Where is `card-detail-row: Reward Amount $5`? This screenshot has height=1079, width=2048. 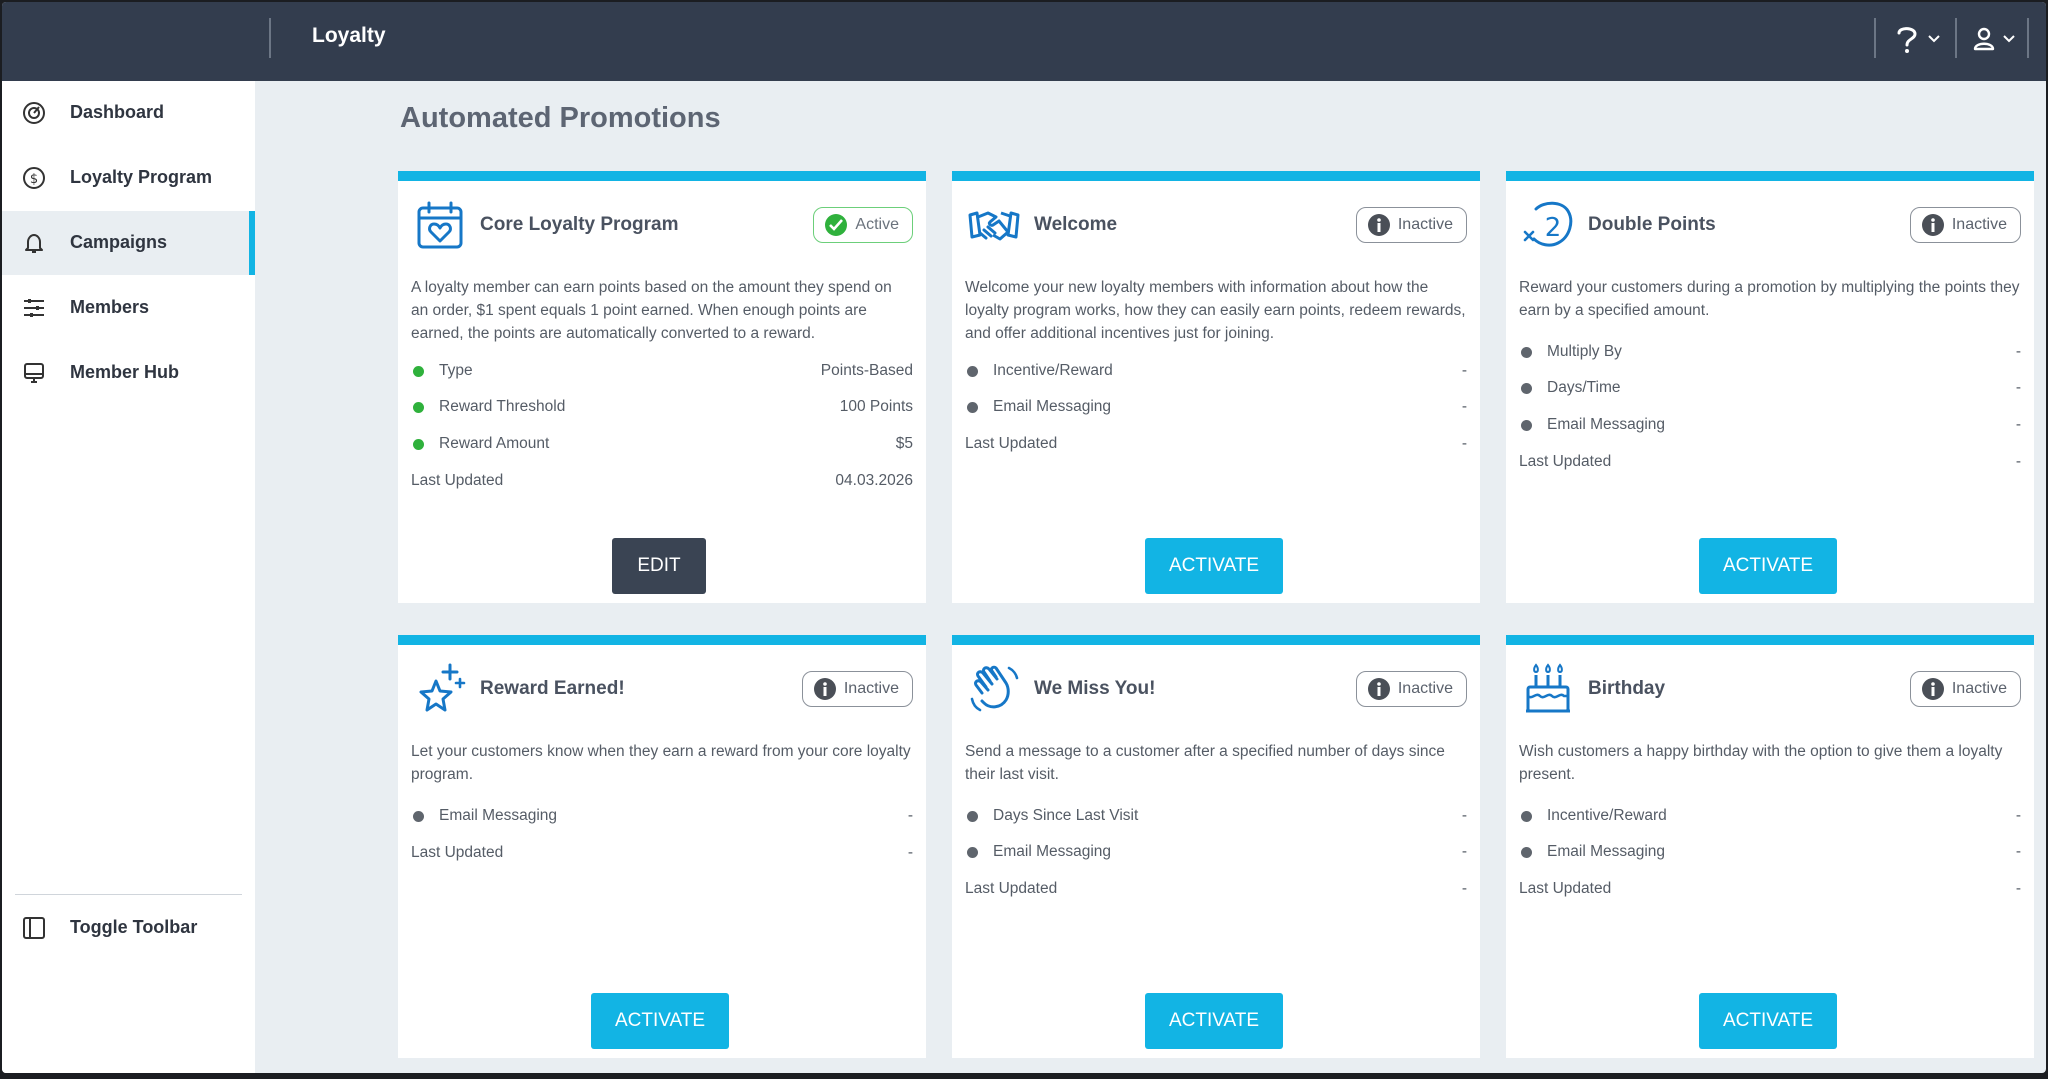 card-detail-row: Reward Amount $5 is located at coordinates (662, 444).